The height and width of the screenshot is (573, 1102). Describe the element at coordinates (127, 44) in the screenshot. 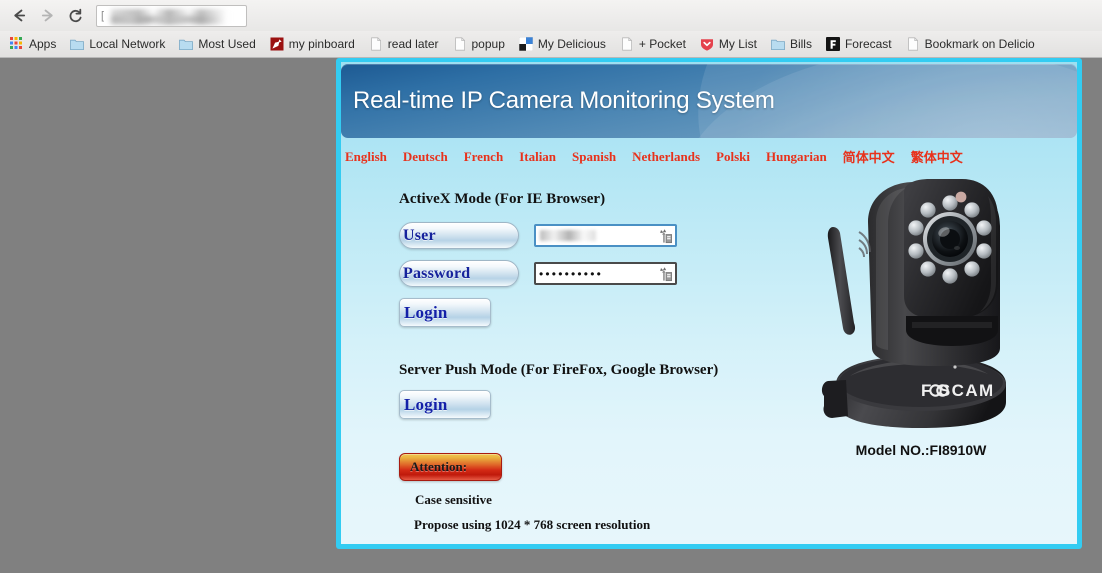

I see `bookmark-label: Local Network` at that location.